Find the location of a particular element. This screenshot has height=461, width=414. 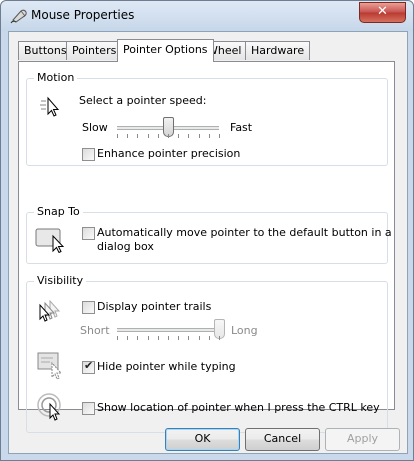

pointer-location-icon is located at coordinates (49, 407).